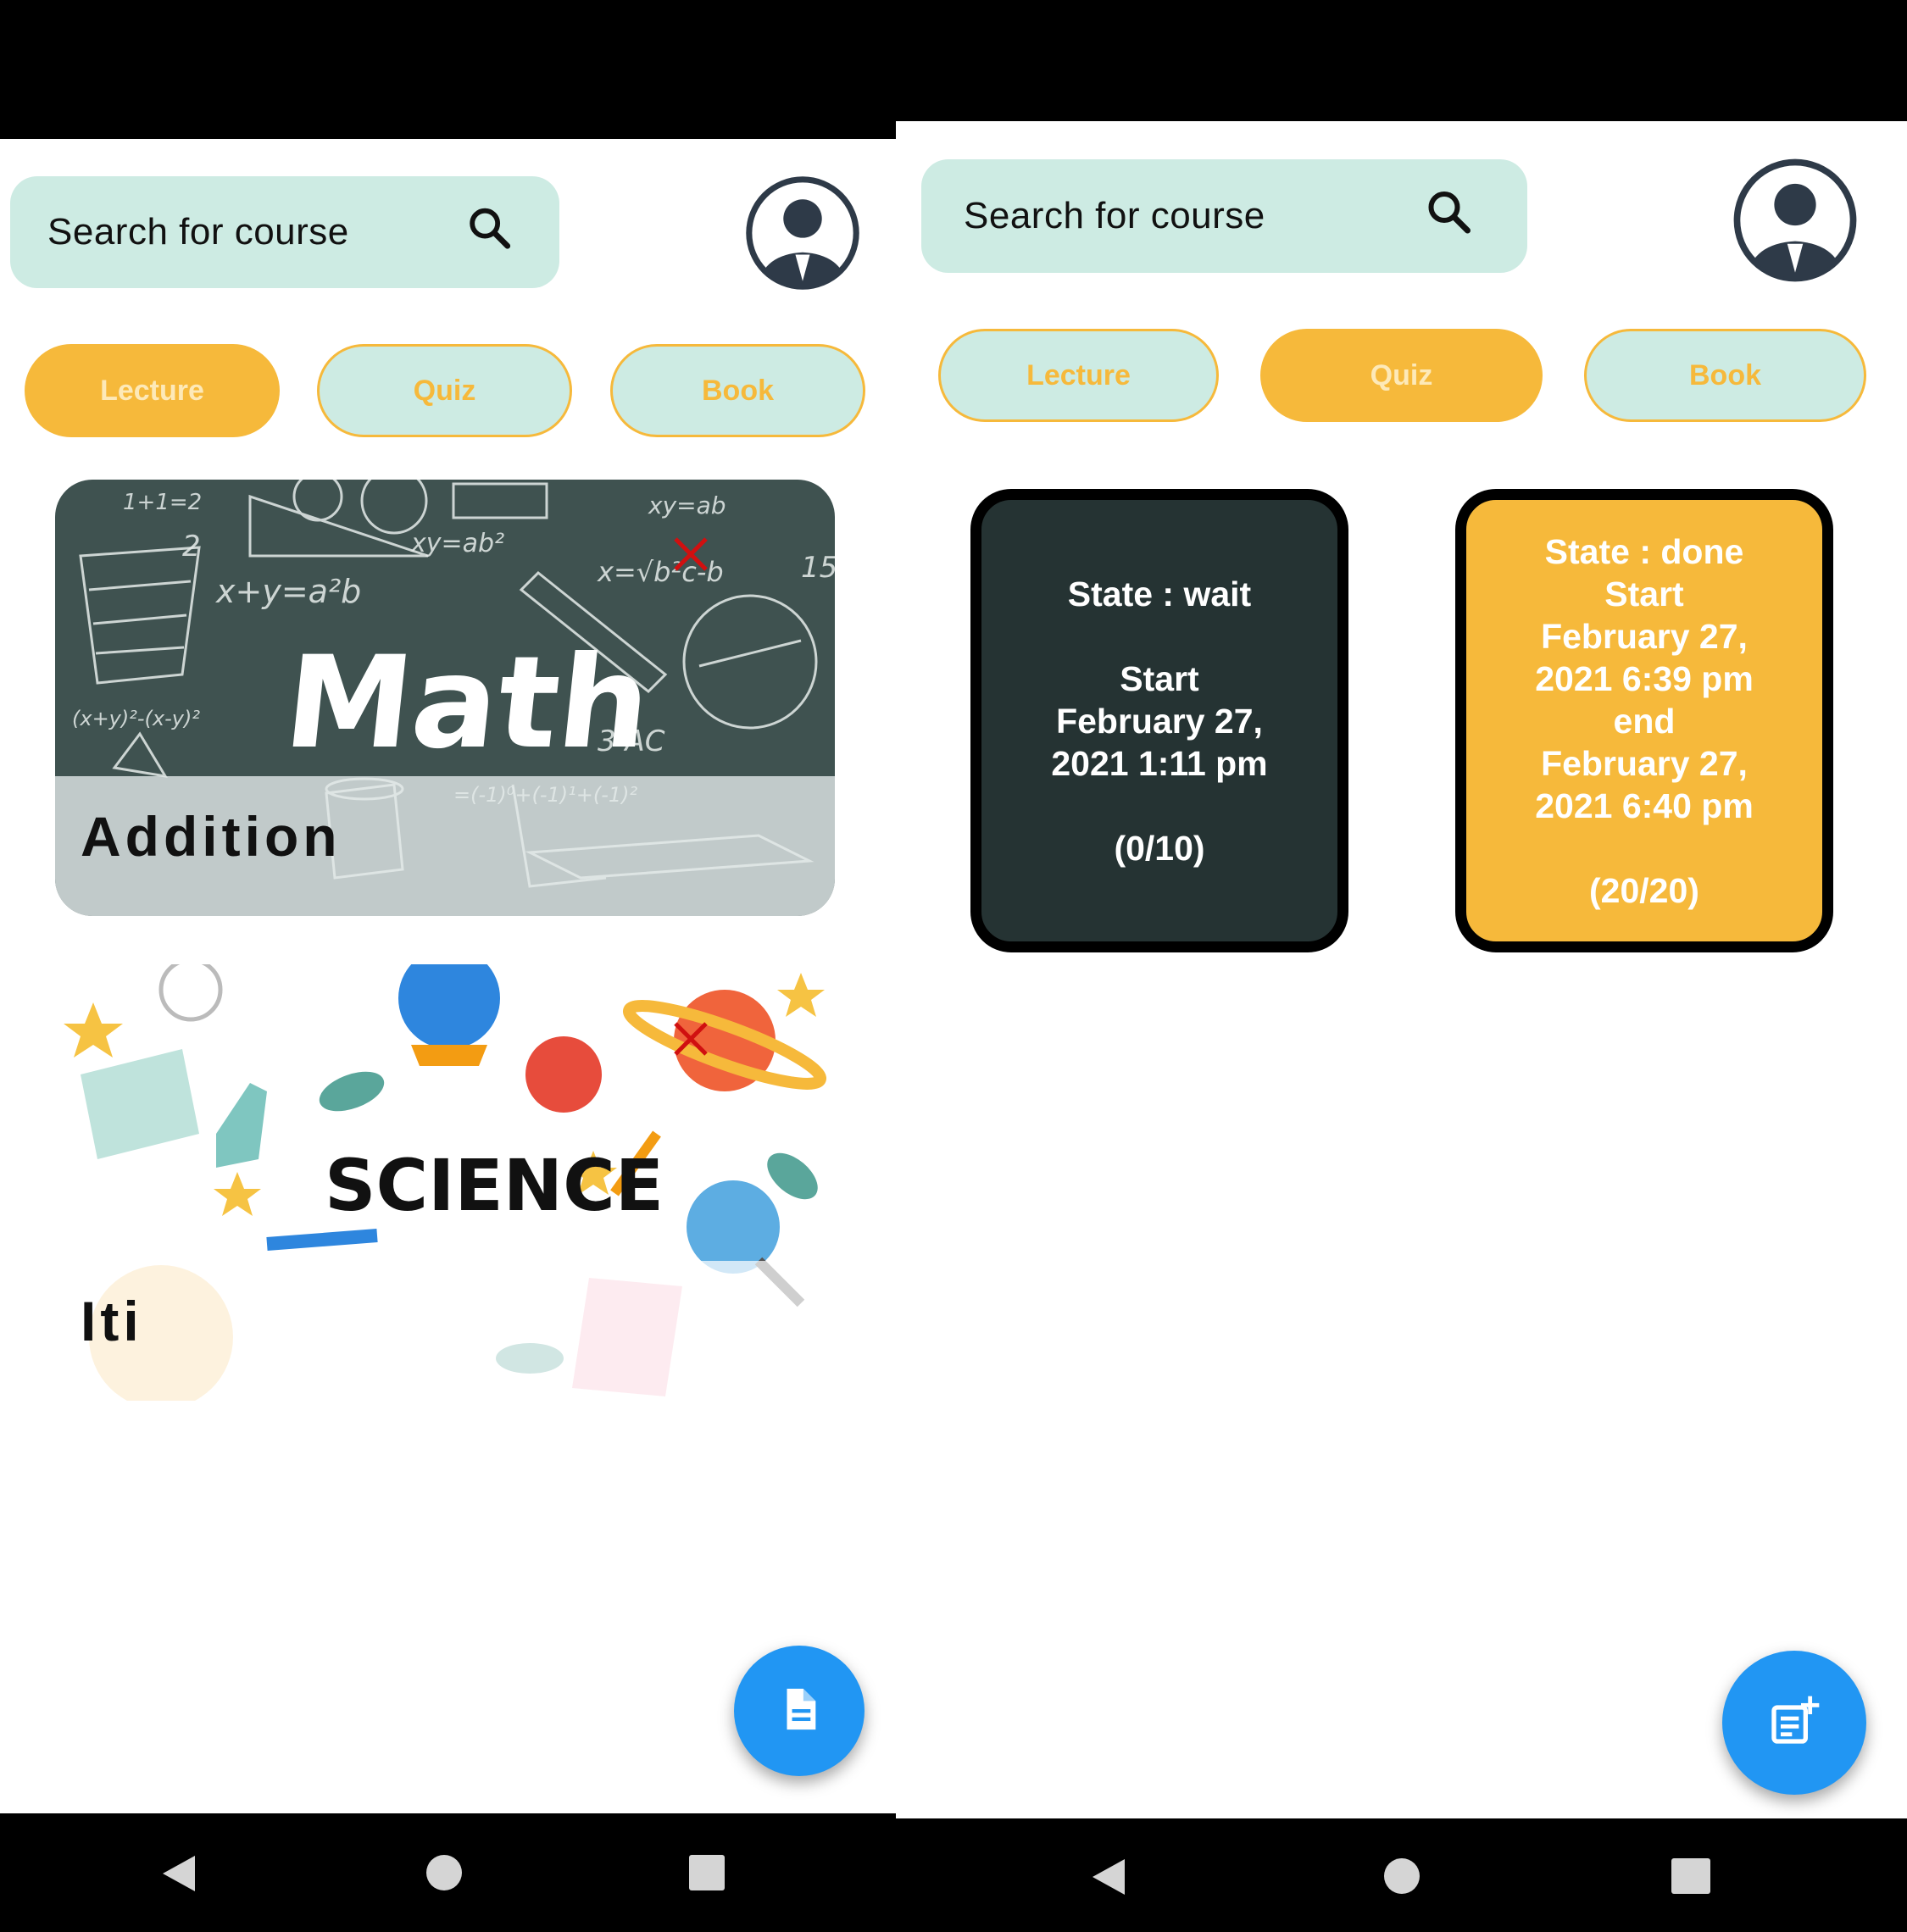 The width and height of the screenshot is (1907, 1932). Describe the element at coordinates (687, 505) in the screenshot. I see `svg-text: xy=ab` at that location.